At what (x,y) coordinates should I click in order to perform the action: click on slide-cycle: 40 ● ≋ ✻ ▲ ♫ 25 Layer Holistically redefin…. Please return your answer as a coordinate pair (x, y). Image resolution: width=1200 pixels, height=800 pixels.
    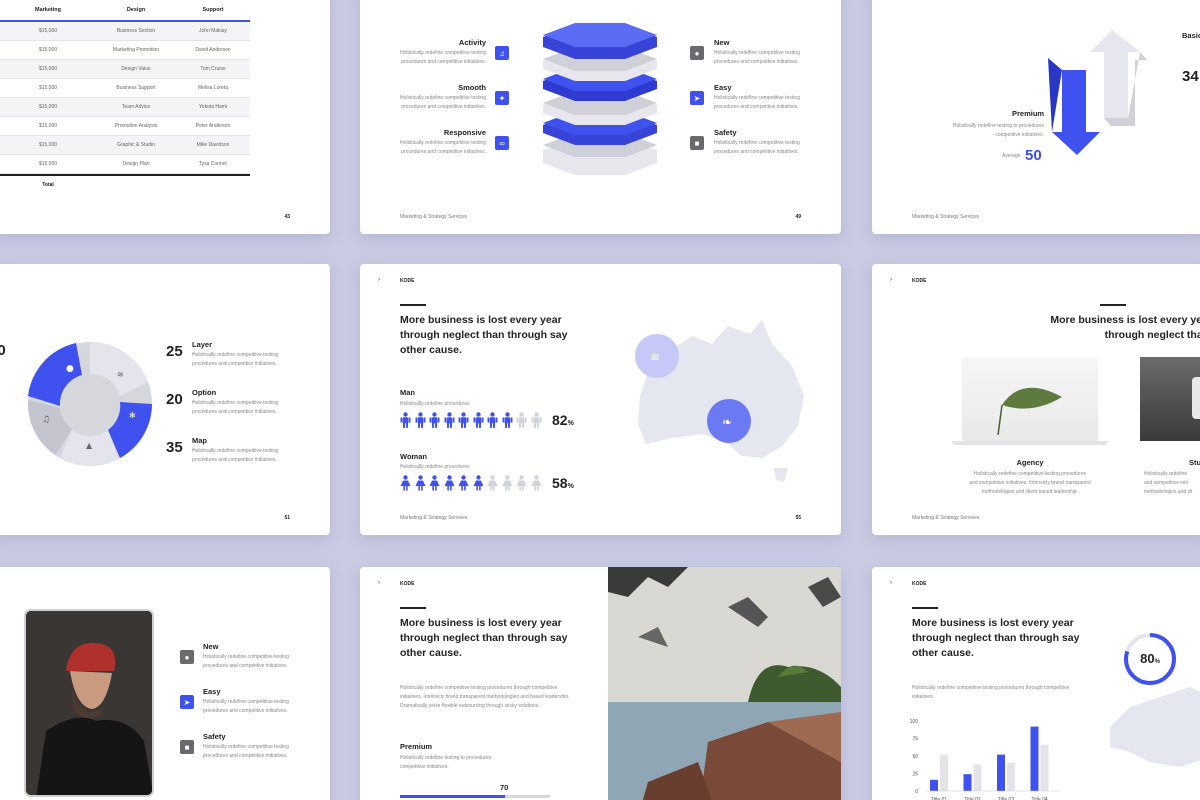
    Looking at the image, I should click on (165, 399).